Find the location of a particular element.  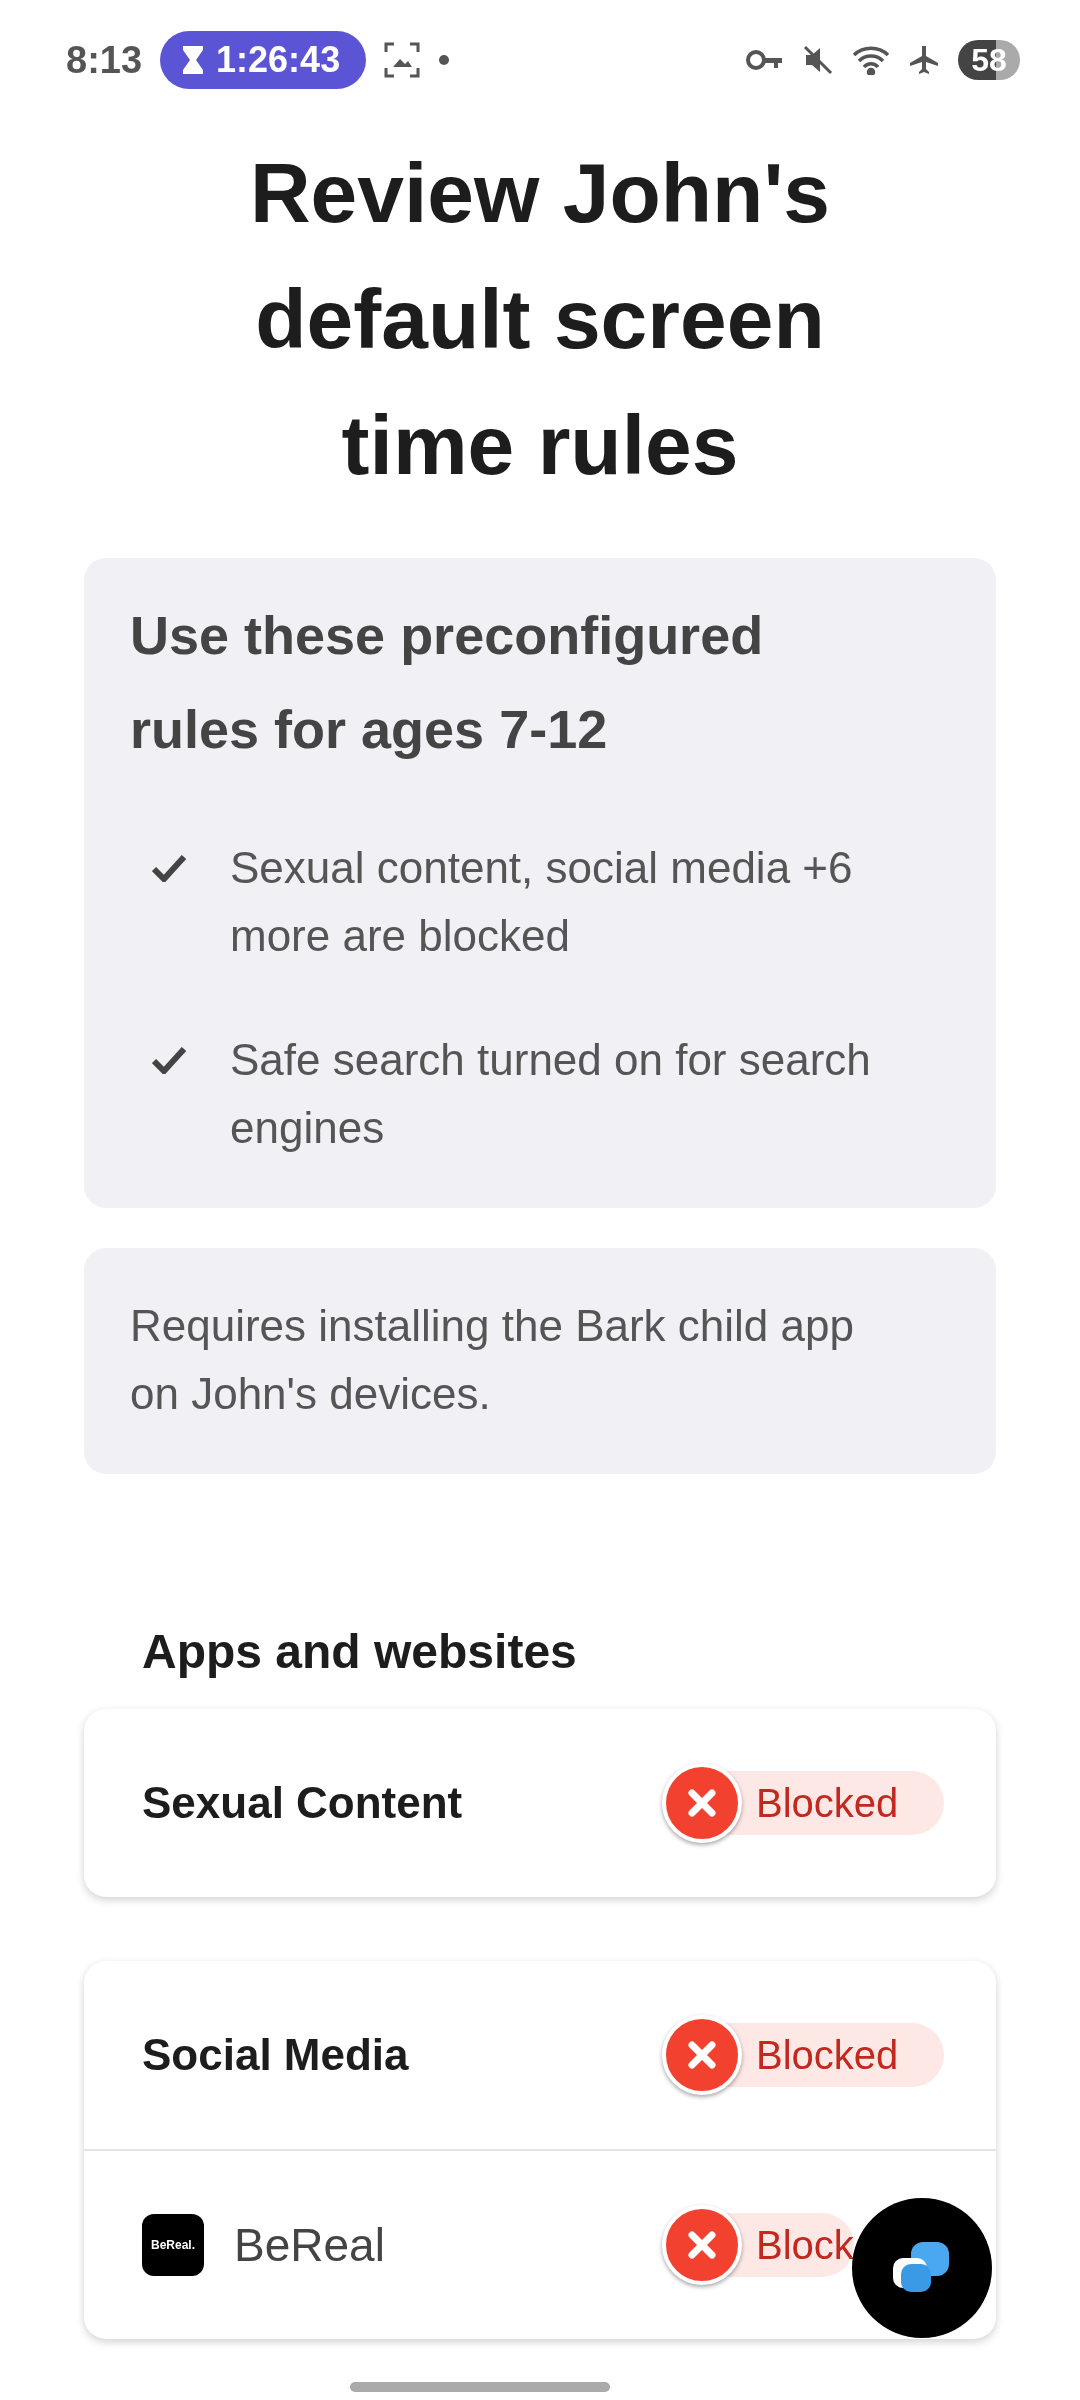

battery-icon: 58 is located at coordinates (989, 60).